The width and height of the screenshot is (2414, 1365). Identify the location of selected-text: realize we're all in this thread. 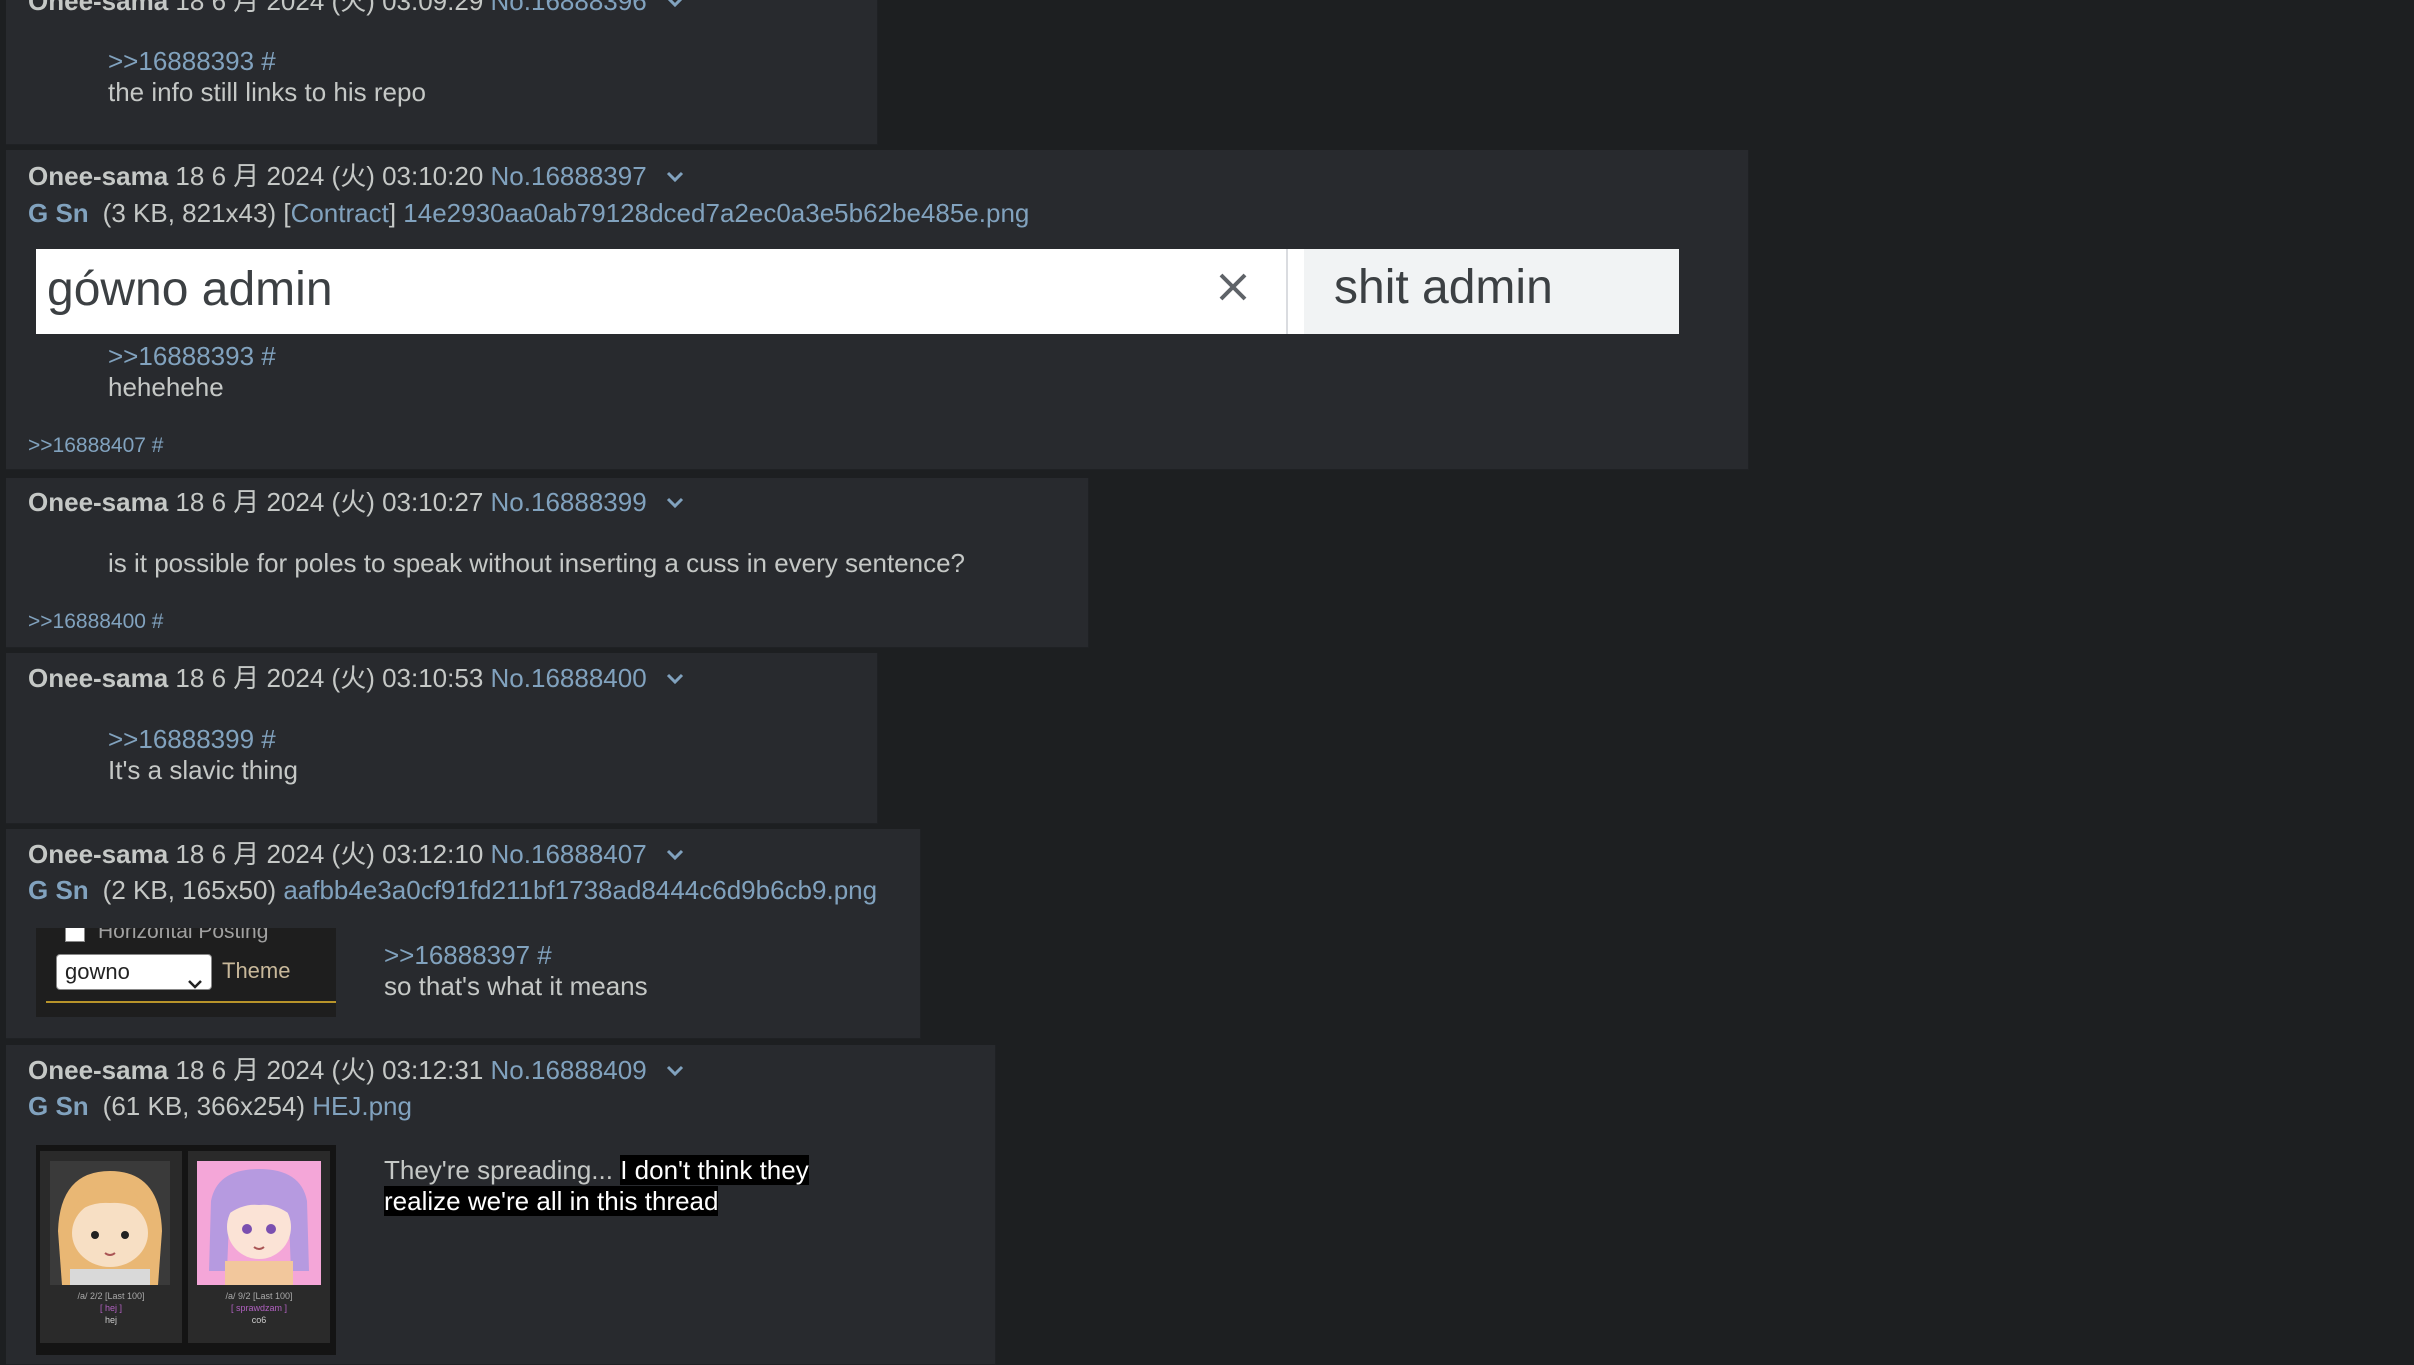
(551, 1201).